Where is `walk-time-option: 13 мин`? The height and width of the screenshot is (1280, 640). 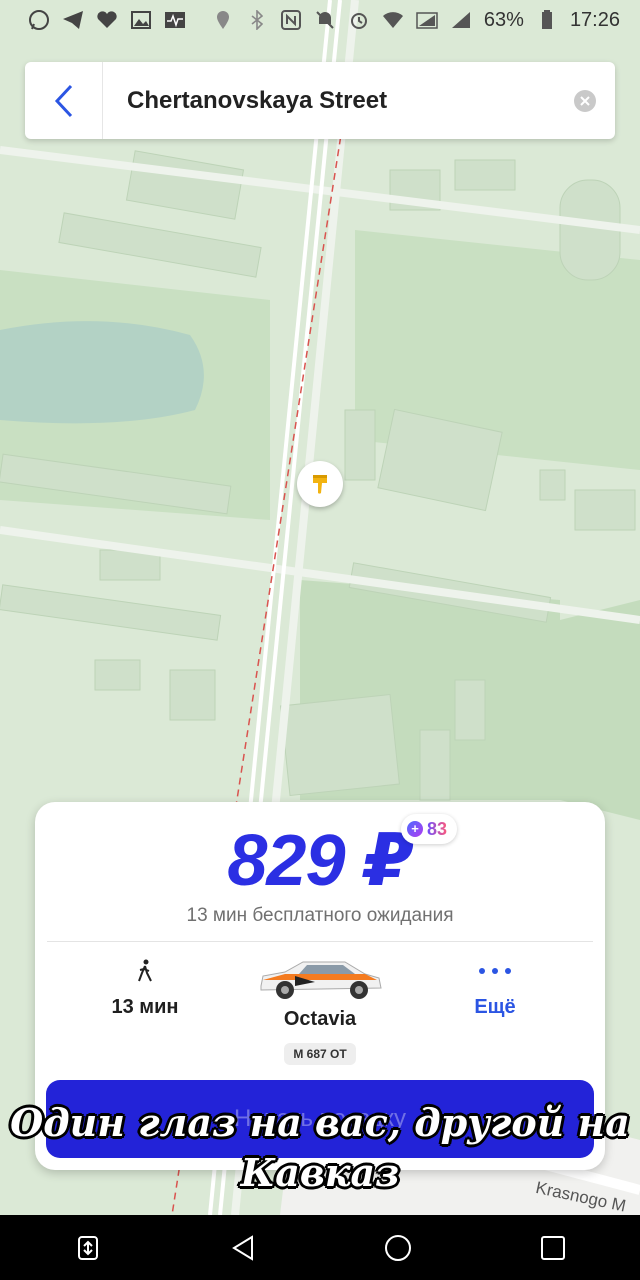
walk-time-option: 13 мин is located at coordinates (145, 985).